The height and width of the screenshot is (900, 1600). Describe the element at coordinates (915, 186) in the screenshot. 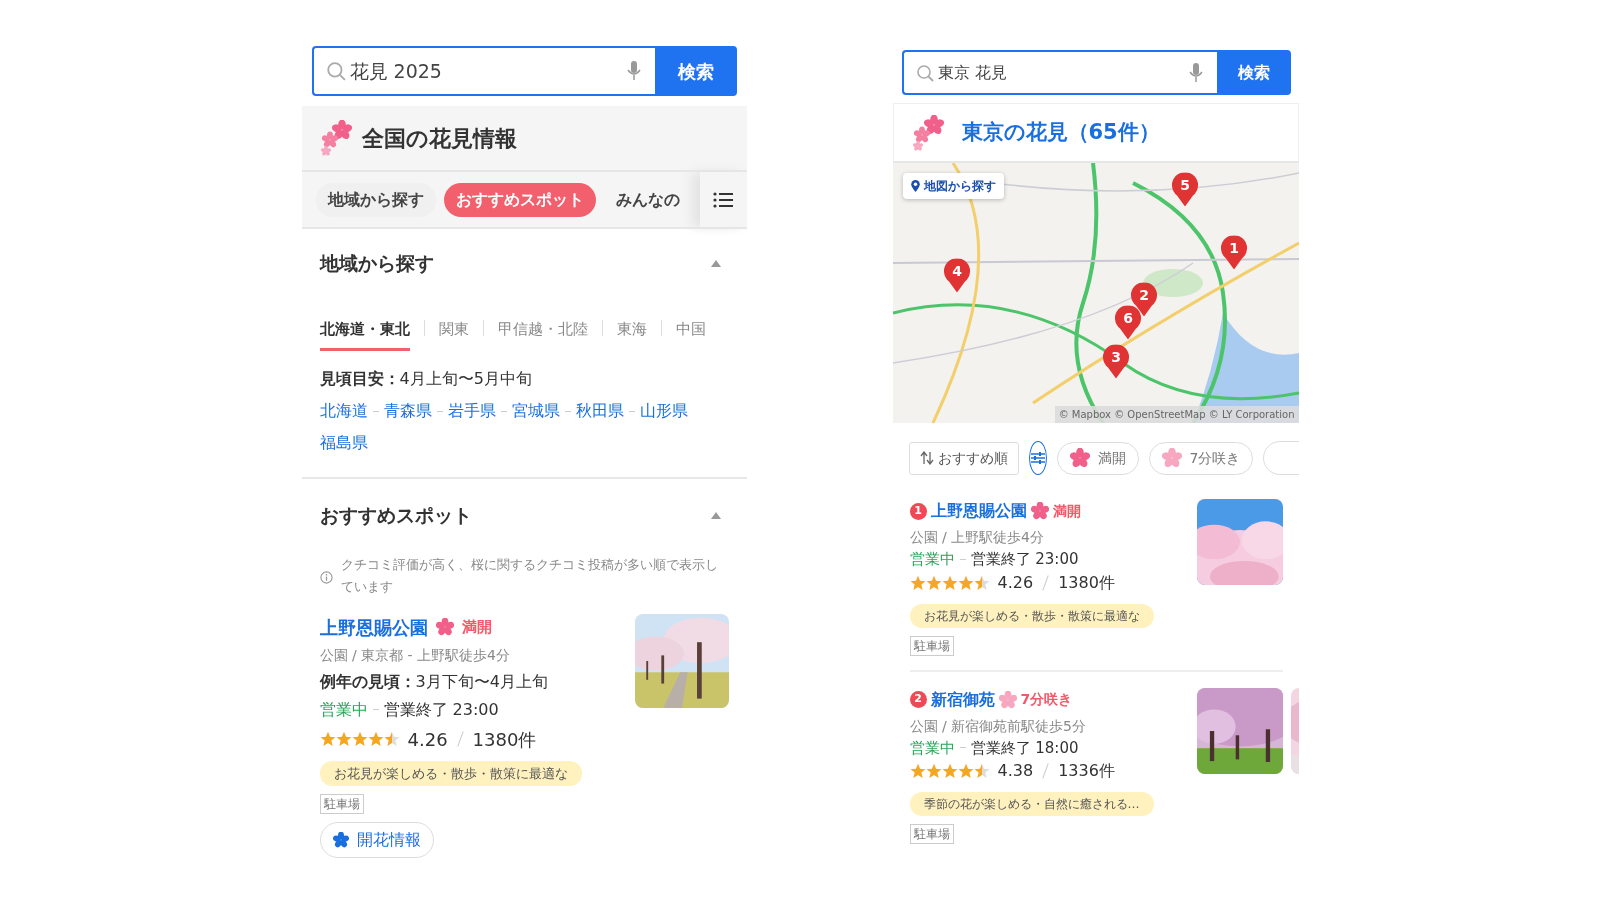

I see `location-pin-icon` at that location.